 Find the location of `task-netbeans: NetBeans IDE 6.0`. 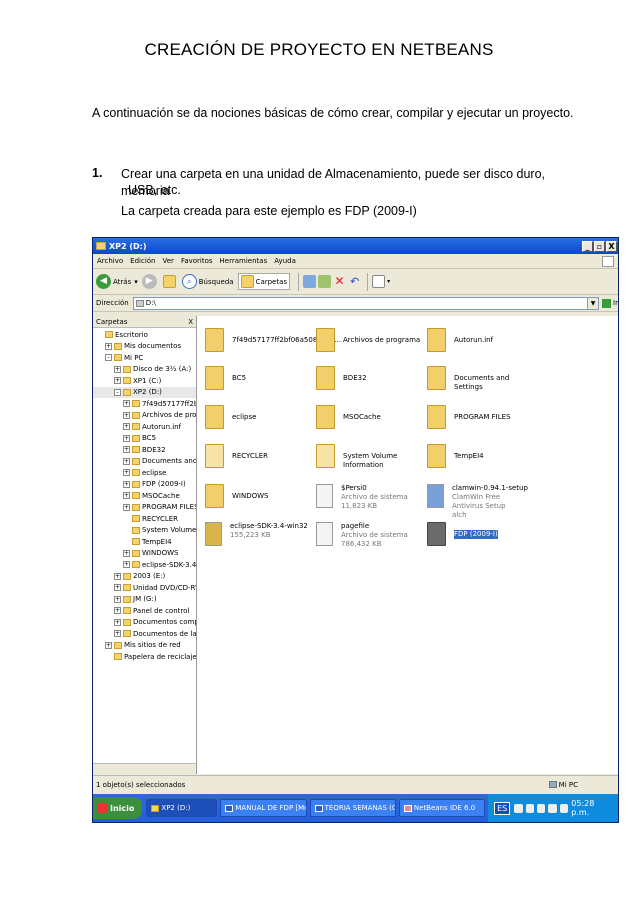

task-netbeans: NetBeans IDE 6.0 is located at coordinates (442, 808).